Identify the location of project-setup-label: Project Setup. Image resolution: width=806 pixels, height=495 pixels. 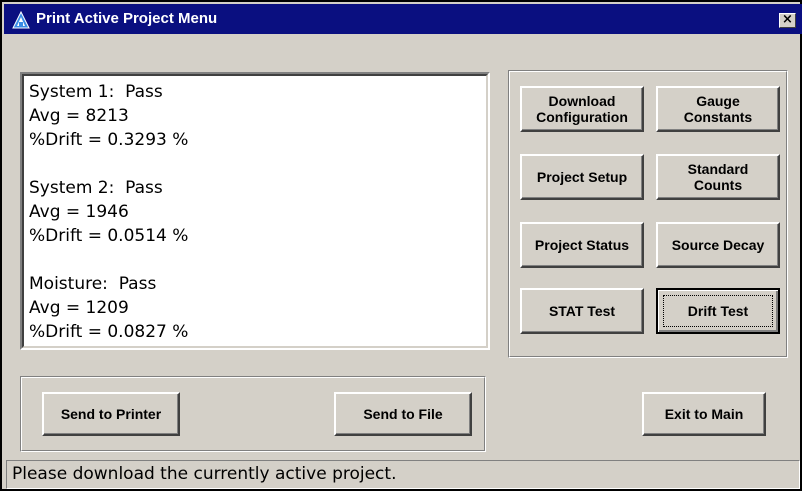
(582, 177).